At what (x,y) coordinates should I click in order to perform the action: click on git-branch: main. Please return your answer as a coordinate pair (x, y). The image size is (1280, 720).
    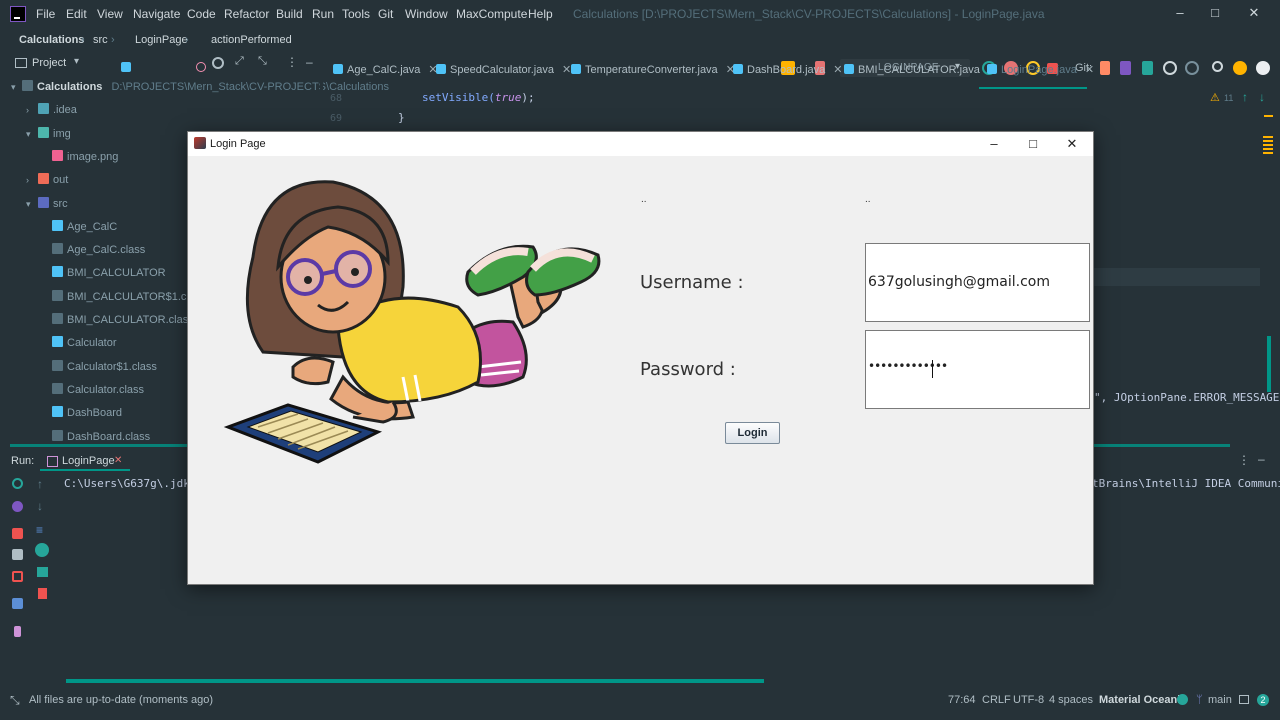
    Looking at the image, I should click on (1220, 700).